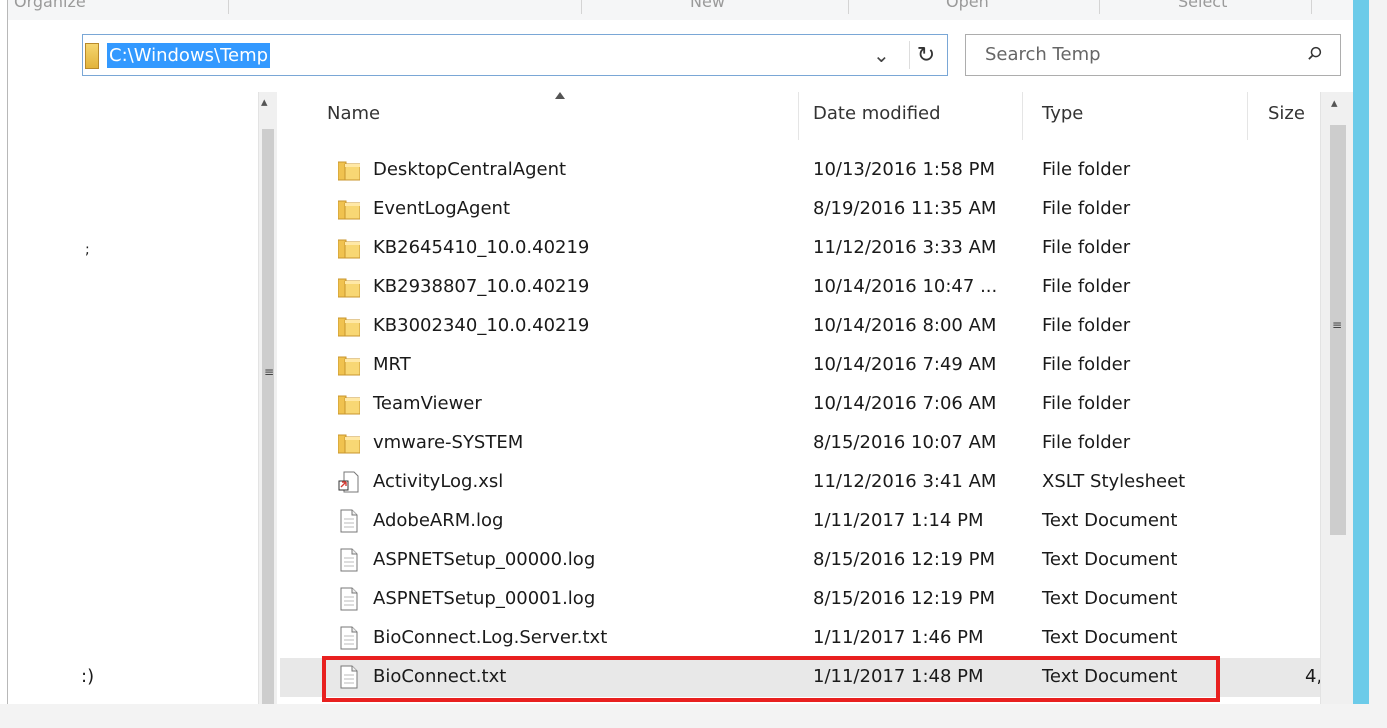  I want to click on sort-ascending-icon, so click(560, 95).